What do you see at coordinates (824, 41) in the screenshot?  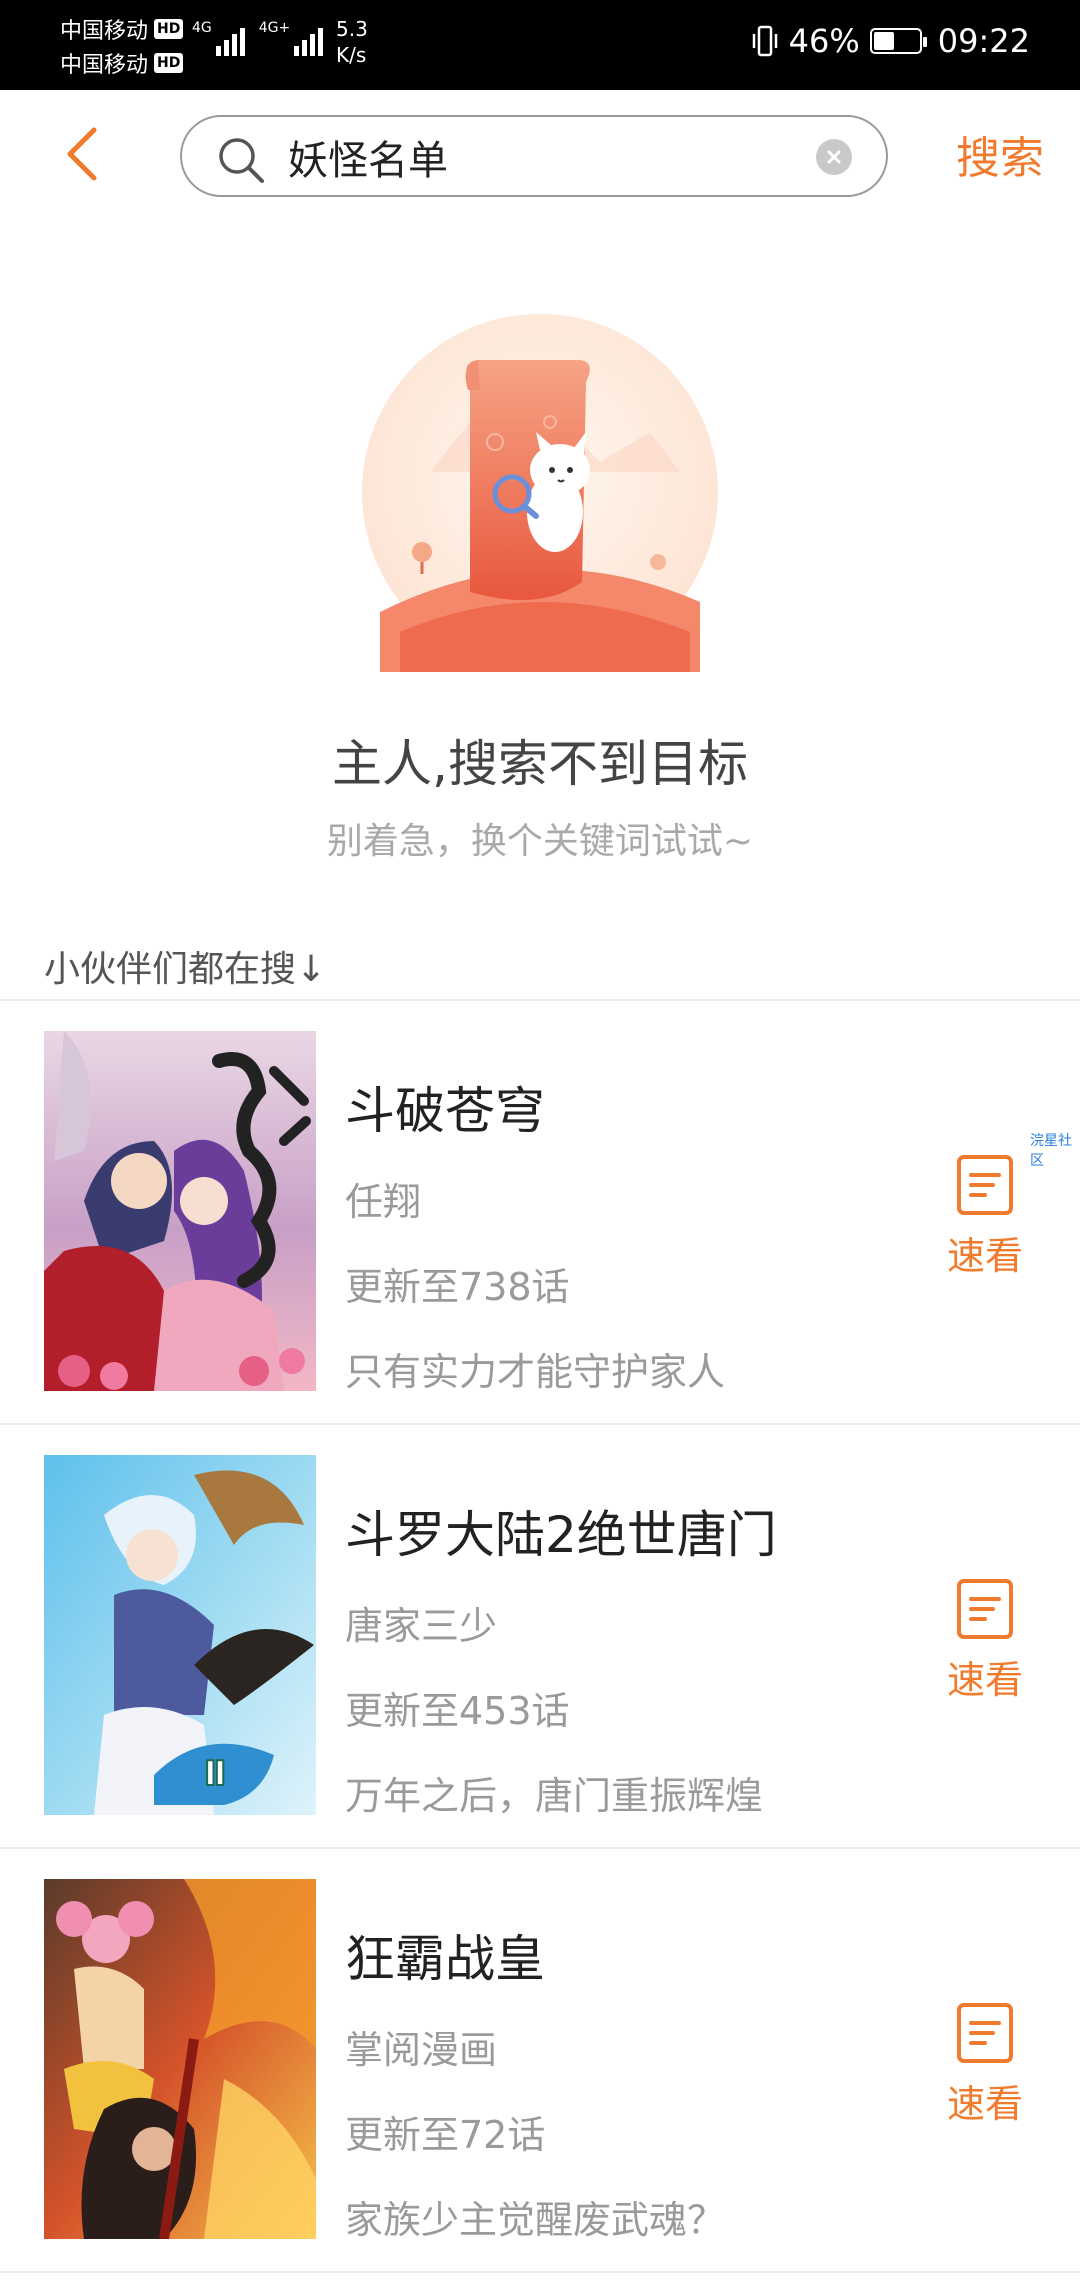 I see `battery-percent: 46%` at bounding box center [824, 41].